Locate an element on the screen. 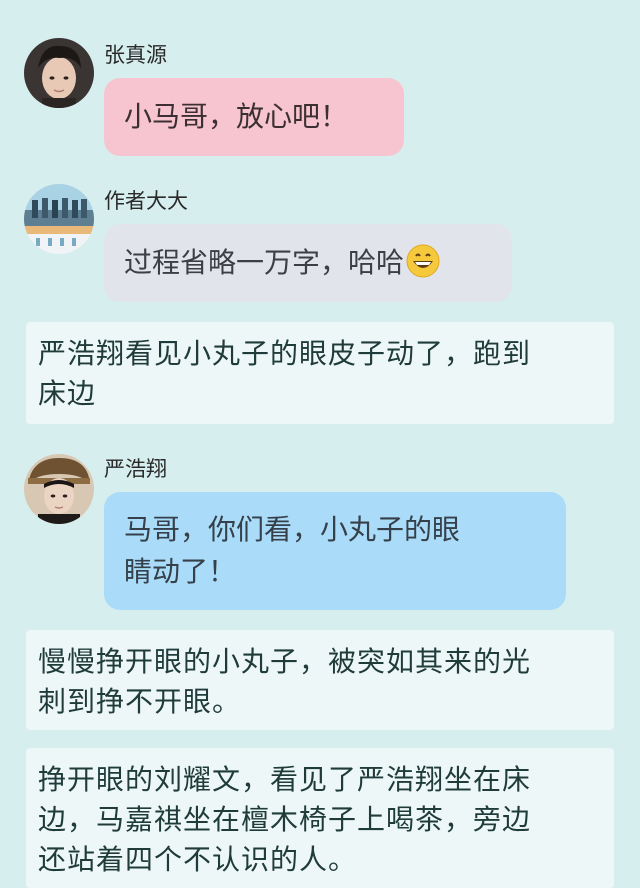  avatar-yan is located at coordinates (59, 489).